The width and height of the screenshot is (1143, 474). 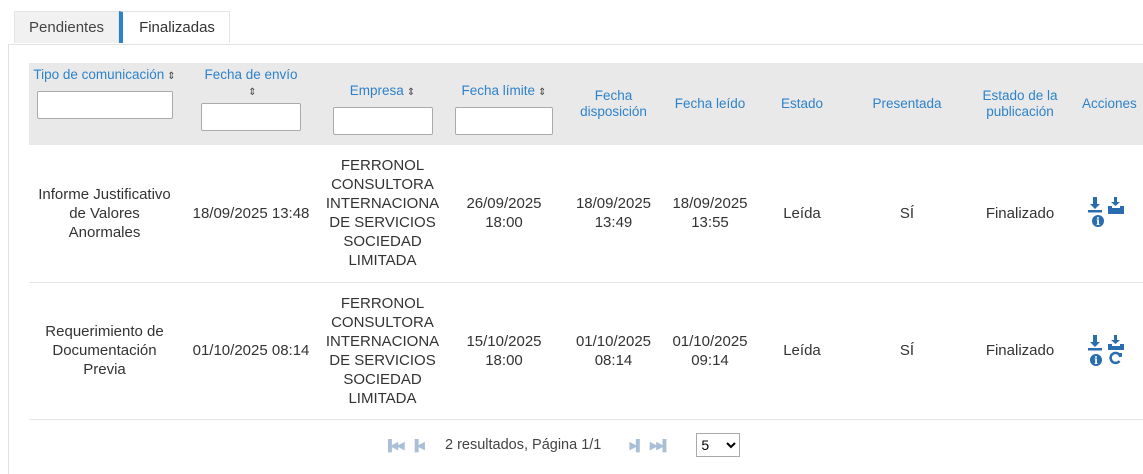 I want to click on col-tipo-header: Tipo de comunicación ⇕, so click(x=104, y=104).